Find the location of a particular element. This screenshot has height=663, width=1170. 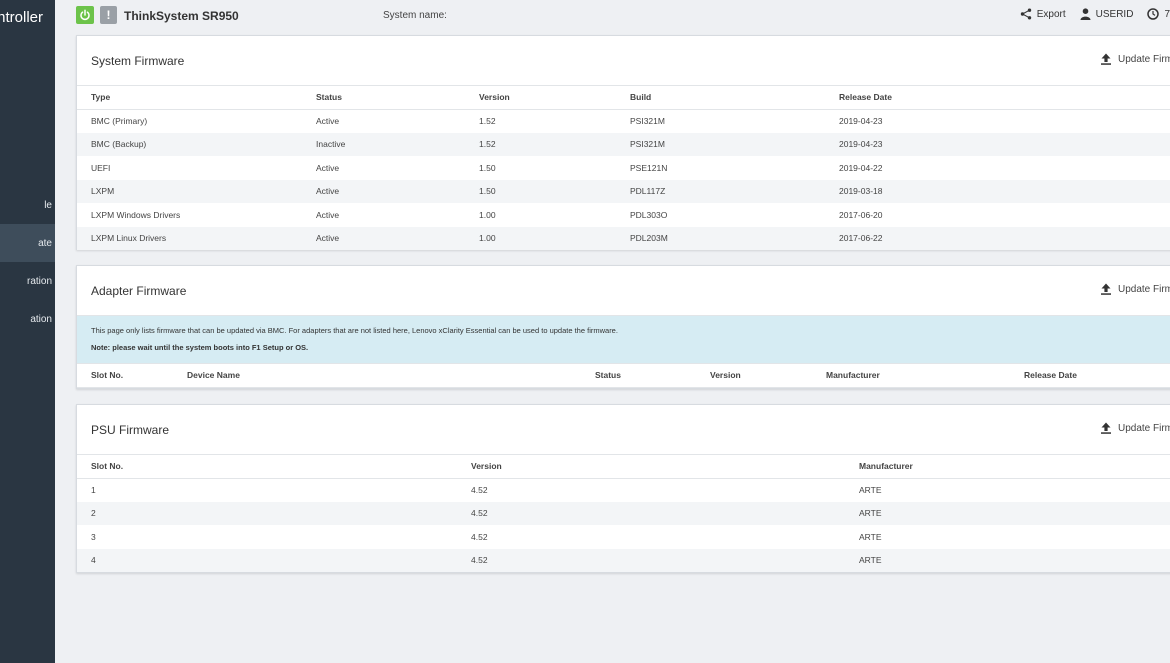

card-title: System Firmware is located at coordinates (138, 60).